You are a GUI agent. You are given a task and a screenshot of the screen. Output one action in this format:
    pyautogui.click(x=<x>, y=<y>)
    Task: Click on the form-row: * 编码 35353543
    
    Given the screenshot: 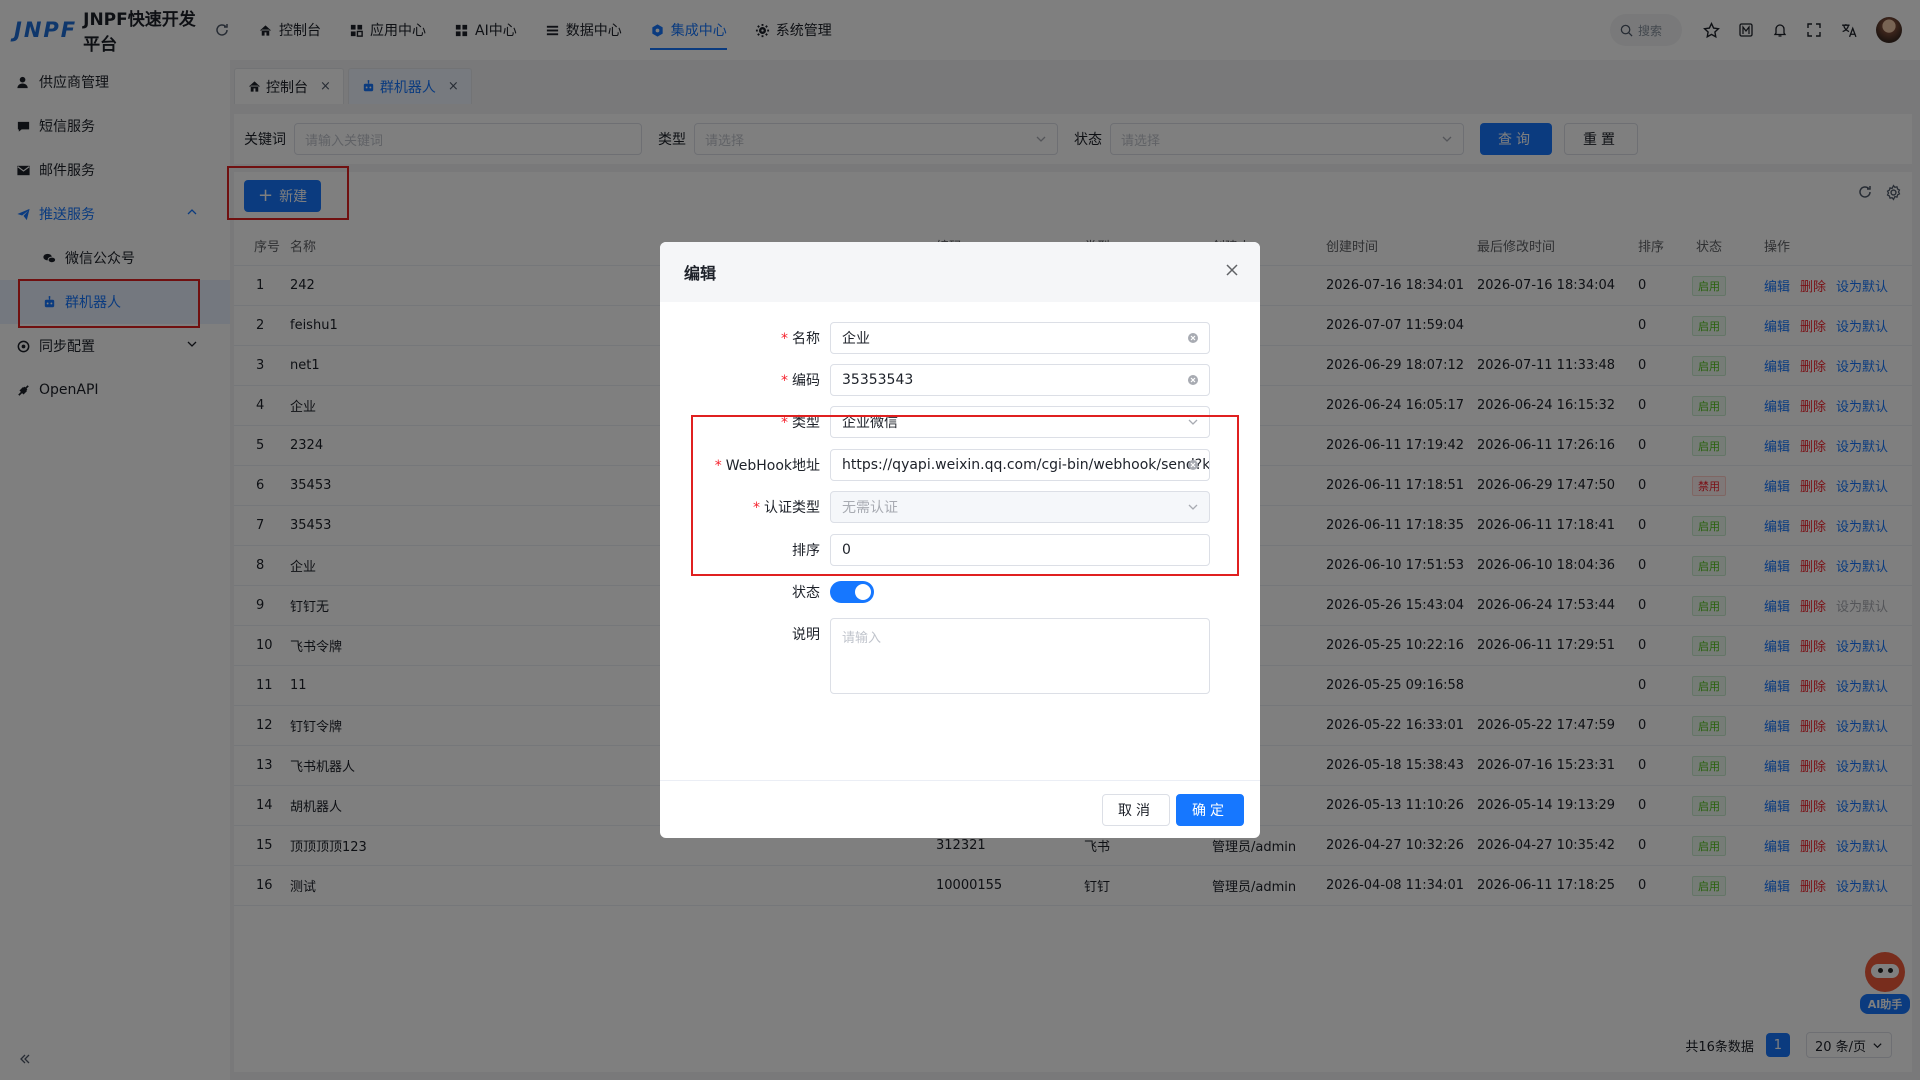 What is the action you would take?
    pyautogui.click(x=960, y=380)
    